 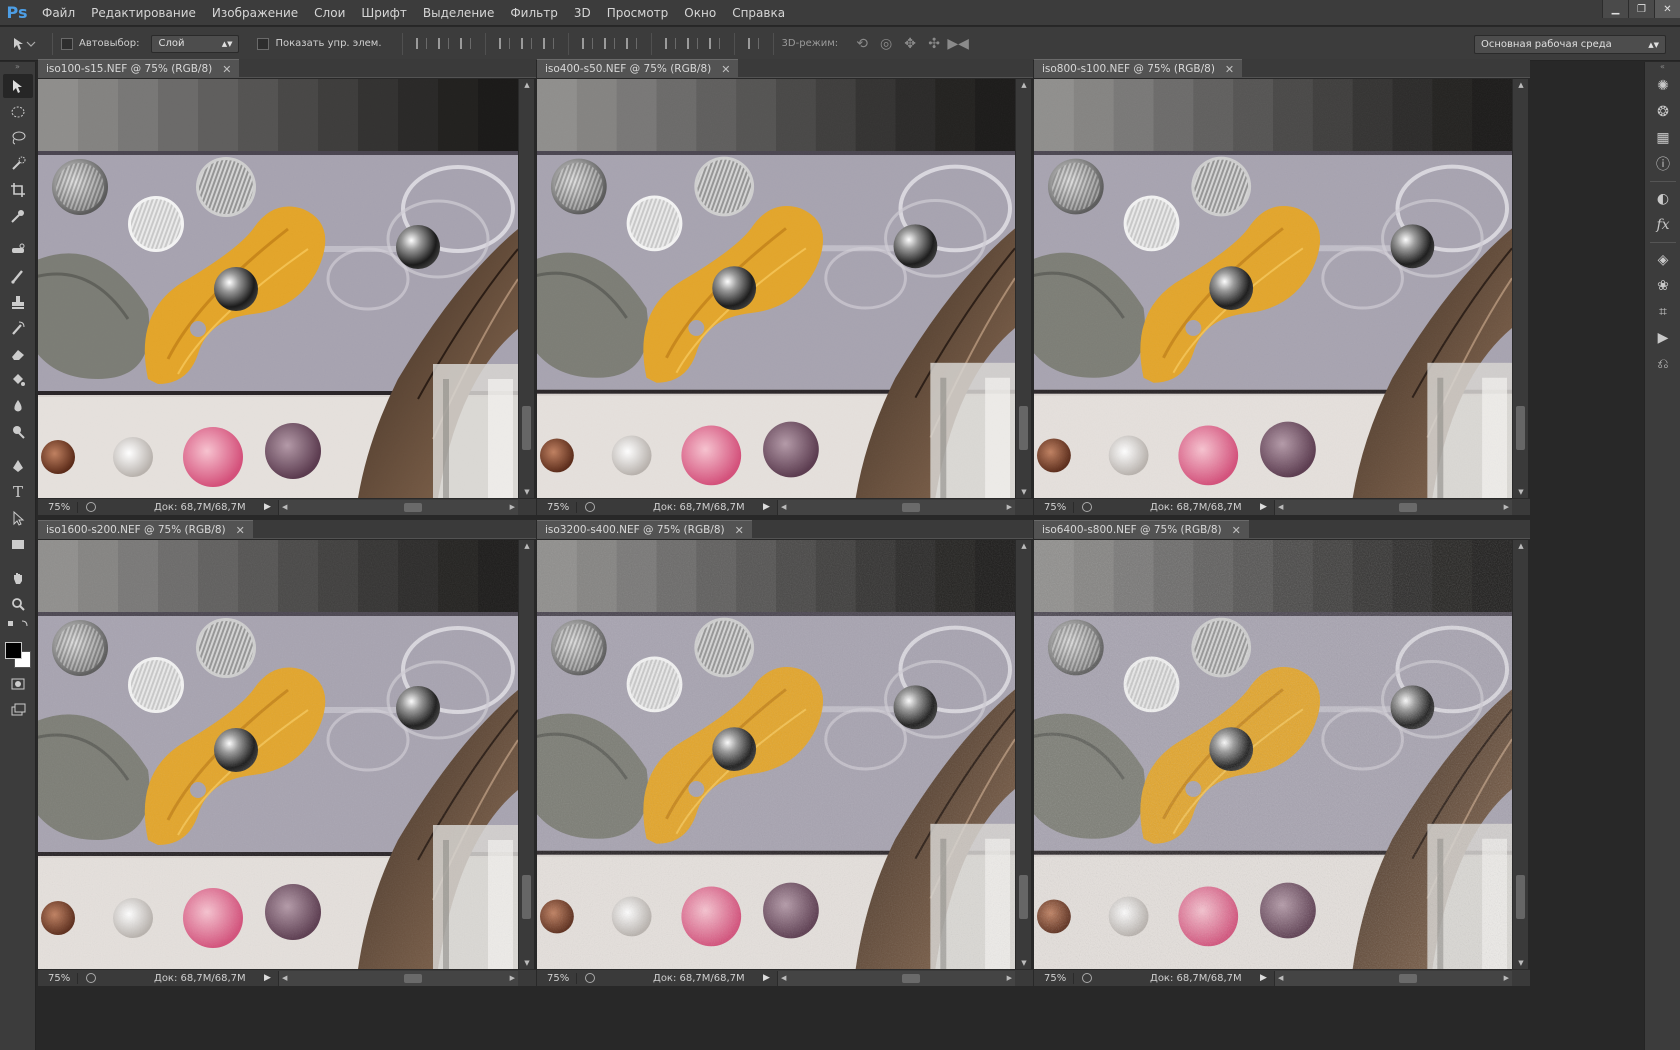 I want to click on info-icon: ⓘ, so click(x=1663, y=164).